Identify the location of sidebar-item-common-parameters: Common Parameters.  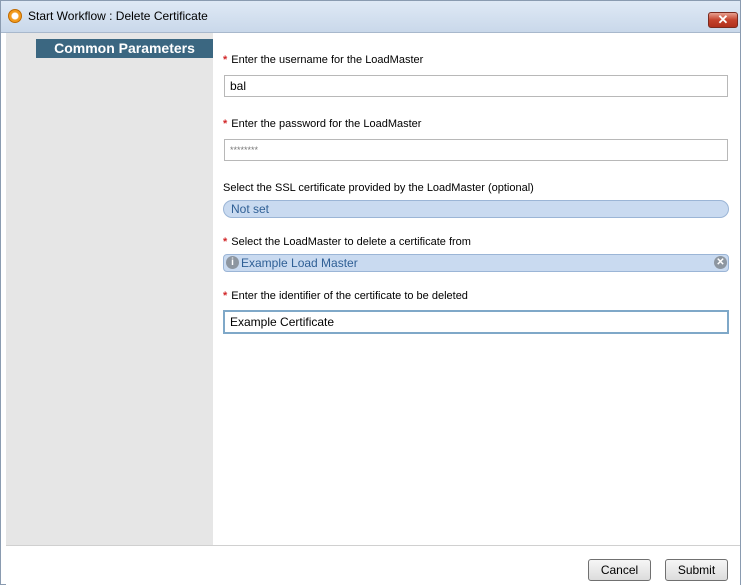
(124, 48).